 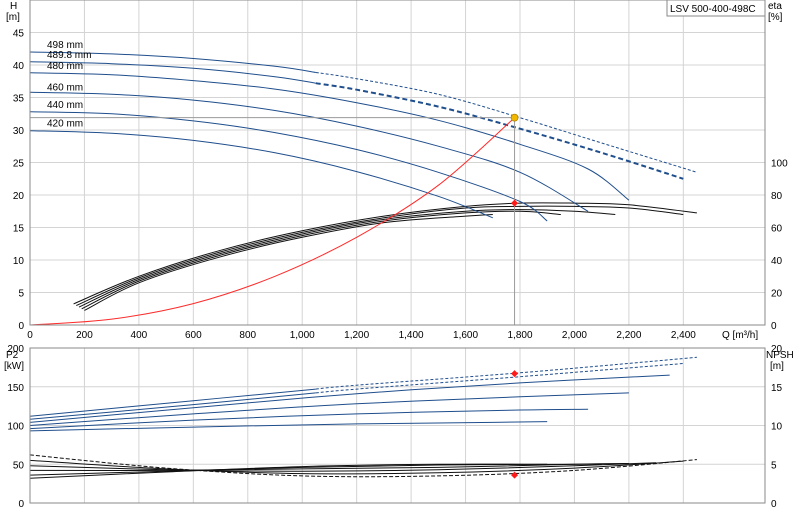 I want to click on y-left-tick-label: 40, so click(x=19, y=66).